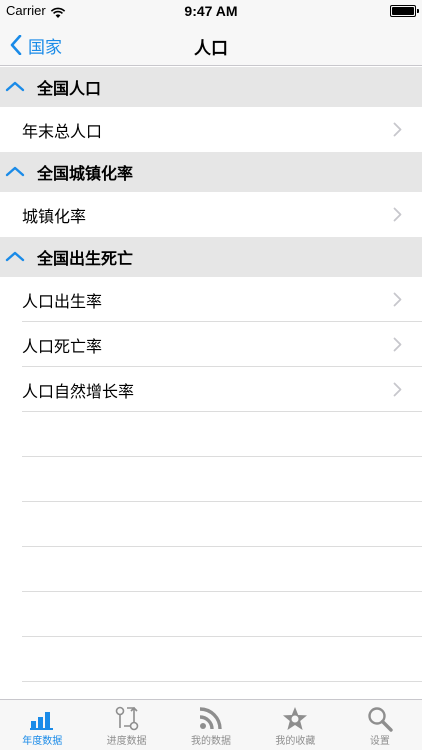 The height and width of the screenshot is (750, 422). I want to click on clock: 9:47 AM, so click(211, 11).